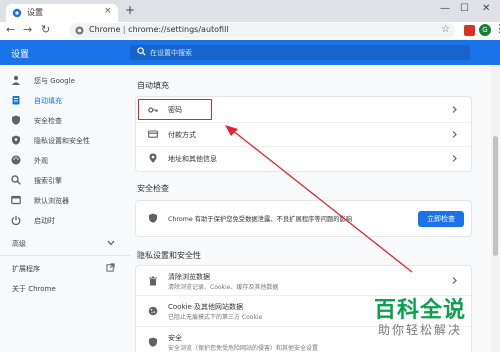 This screenshot has width=500, height=352. I want to click on chevron-down-icon, so click(111, 243).